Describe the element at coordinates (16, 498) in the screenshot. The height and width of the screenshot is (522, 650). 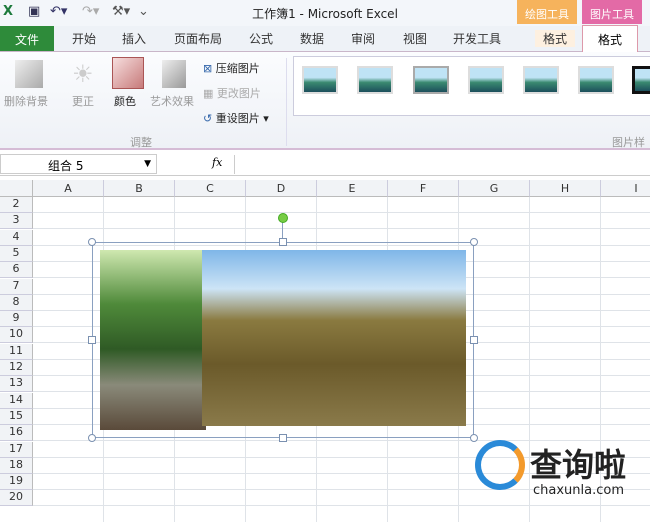
I see `row-header: 20` at that location.